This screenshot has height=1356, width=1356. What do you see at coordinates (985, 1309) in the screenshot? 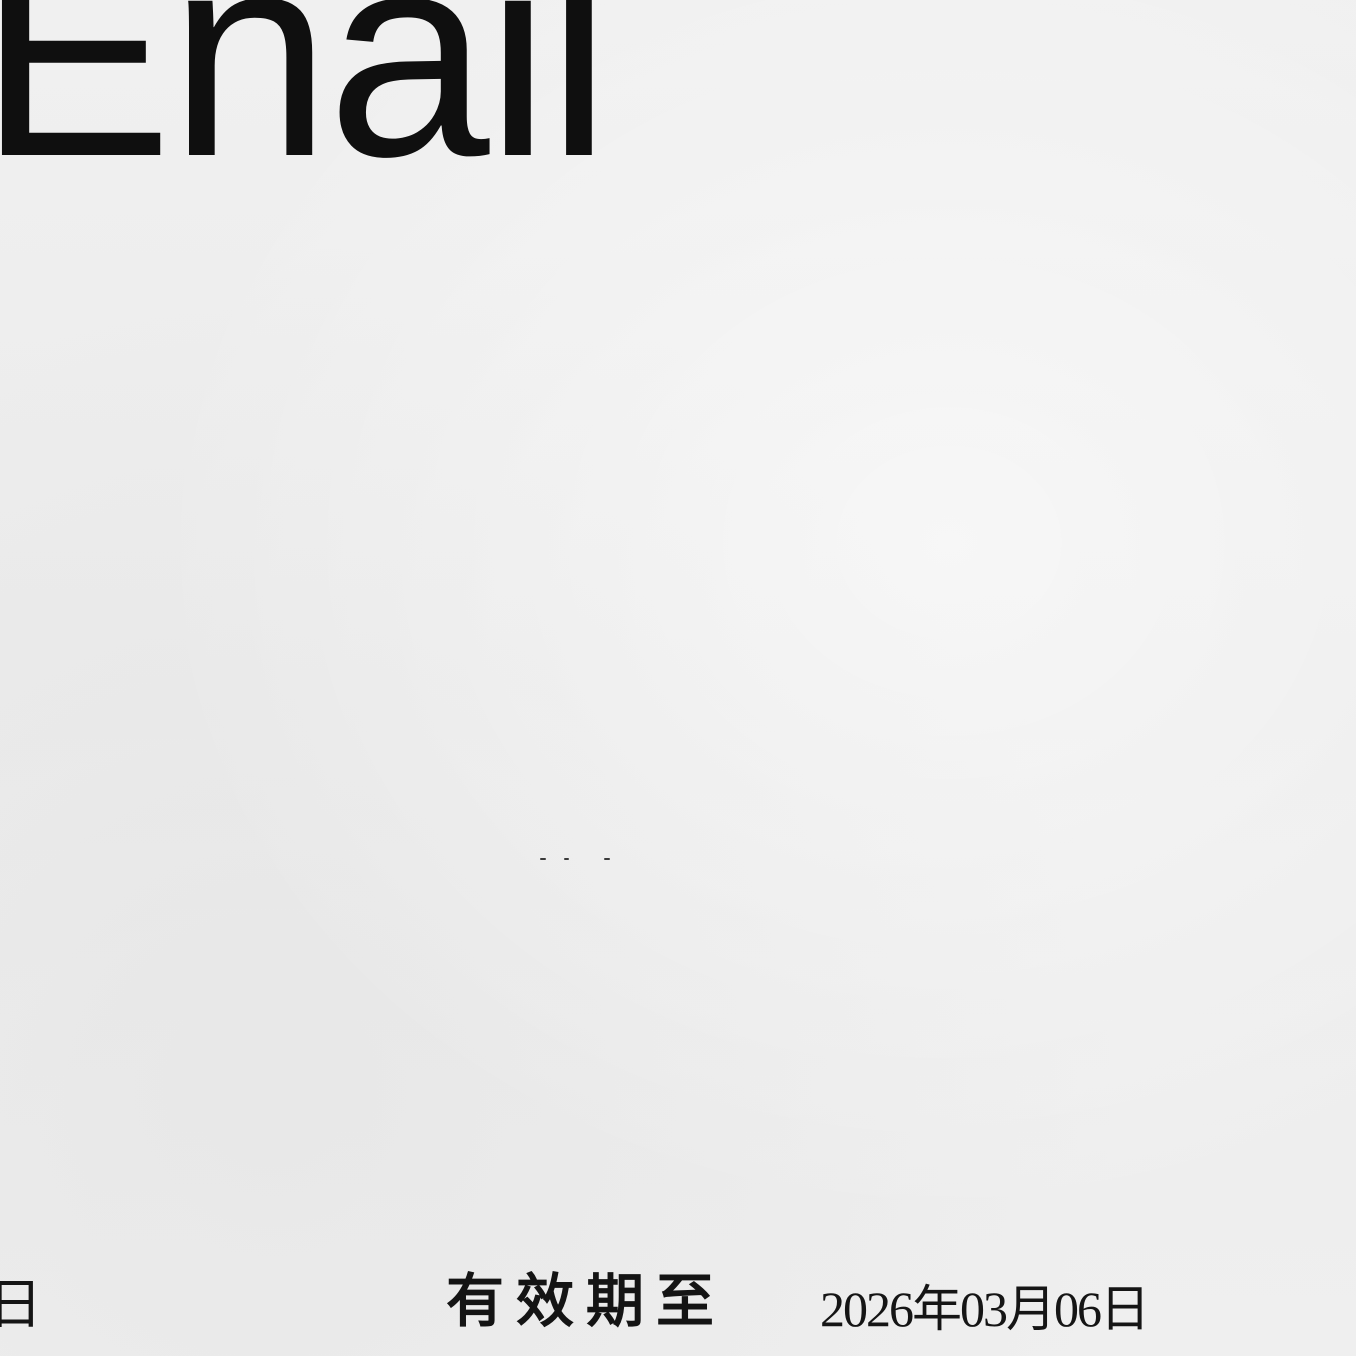
I see `validity-date: 2026年03月06日` at bounding box center [985, 1309].